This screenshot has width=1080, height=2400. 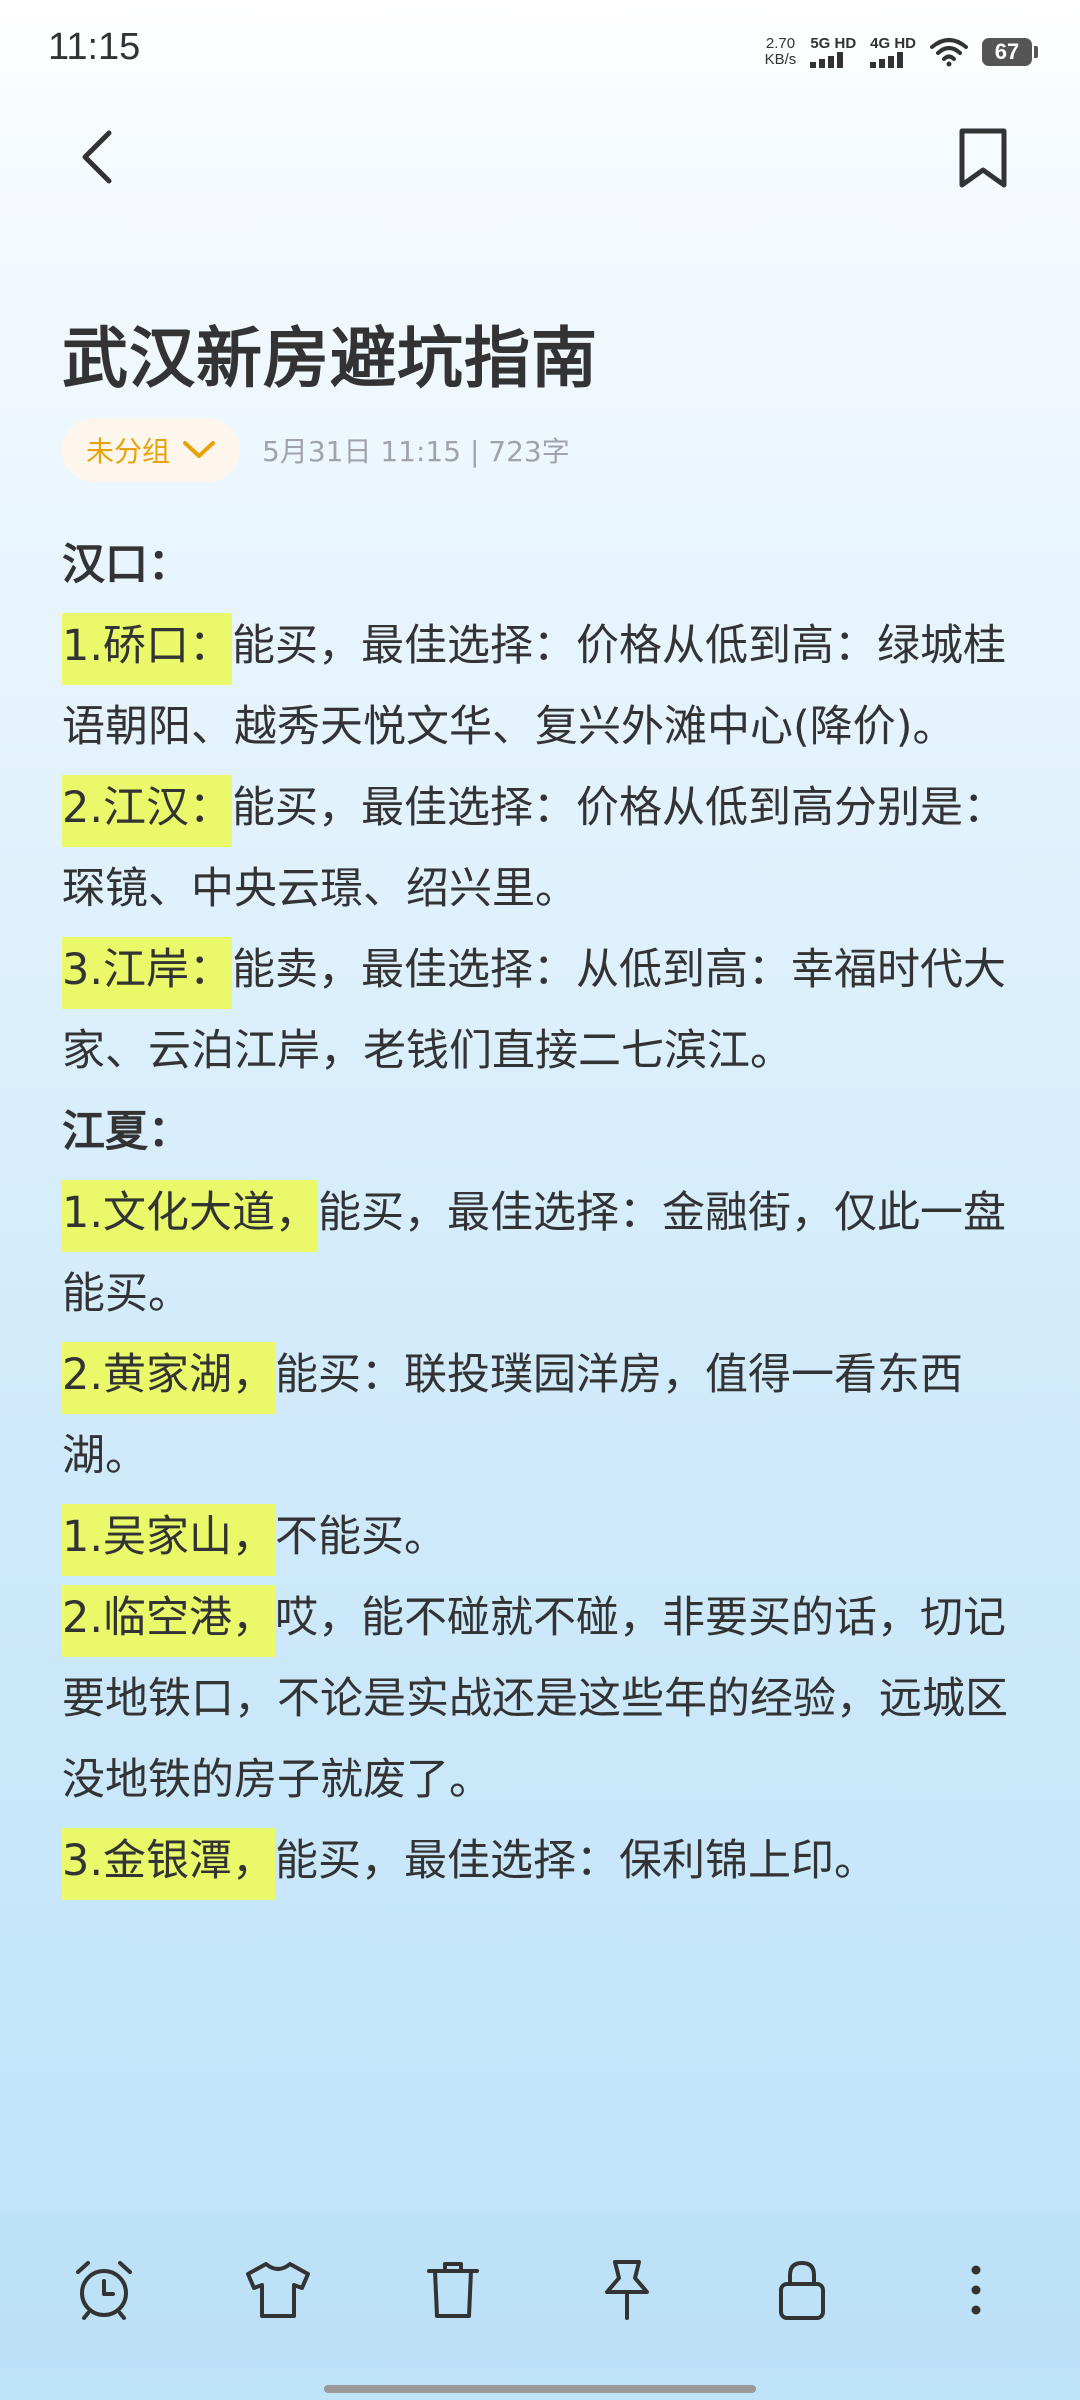 What do you see at coordinates (190, 1216) in the screenshot?
I see `highlighted-text: 1.文化大道，` at bounding box center [190, 1216].